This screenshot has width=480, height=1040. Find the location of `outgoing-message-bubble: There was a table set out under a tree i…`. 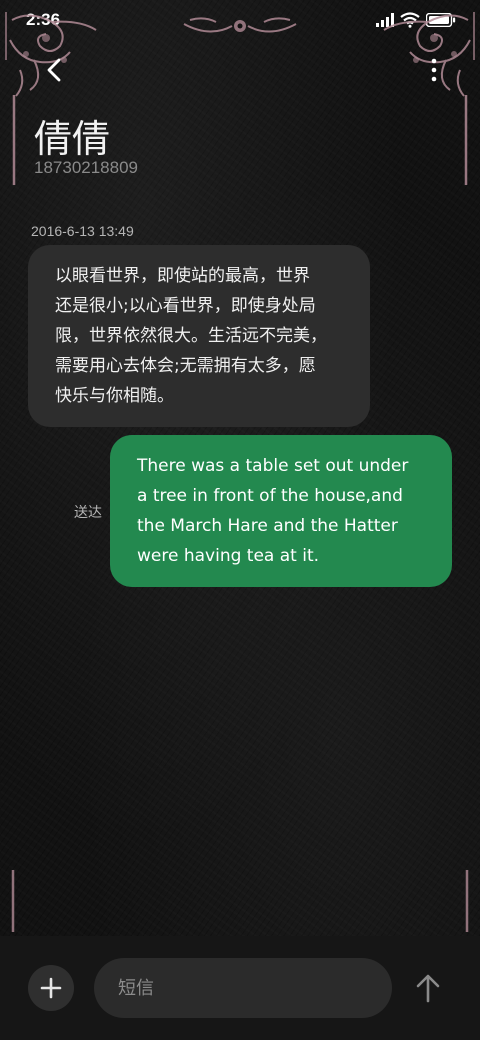

outgoing-message-bubble: There was a table set out under a tree i… is located at coordinates (281, 511).